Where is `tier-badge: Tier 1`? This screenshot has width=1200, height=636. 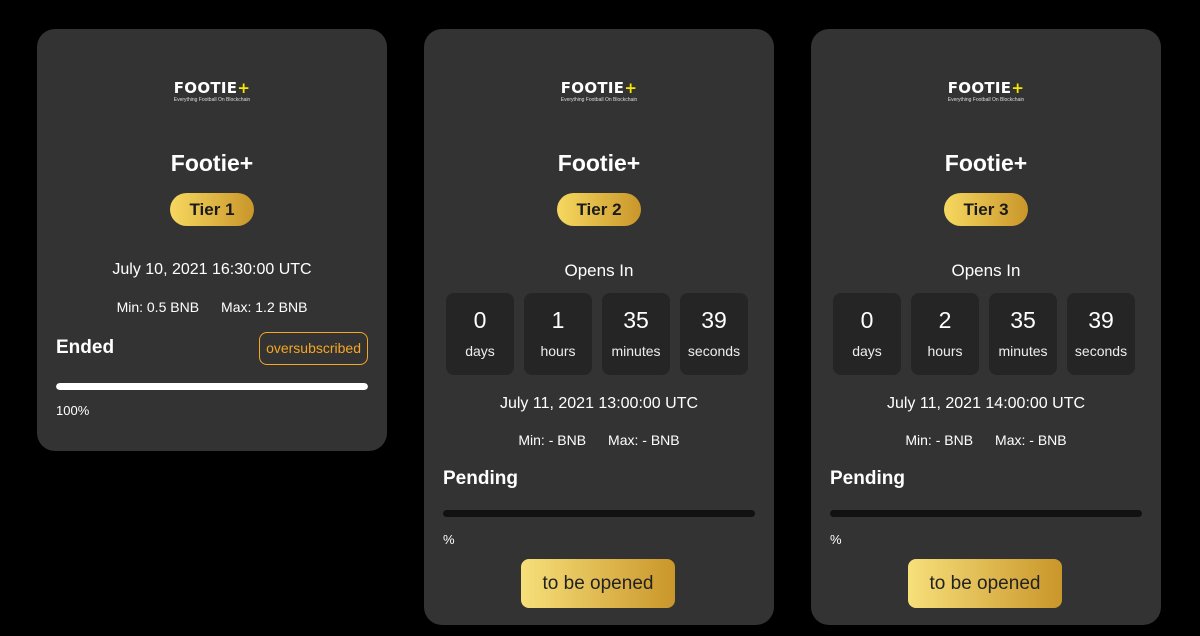
tier-badge: Tier 1 is located at coordinates (212, 209).